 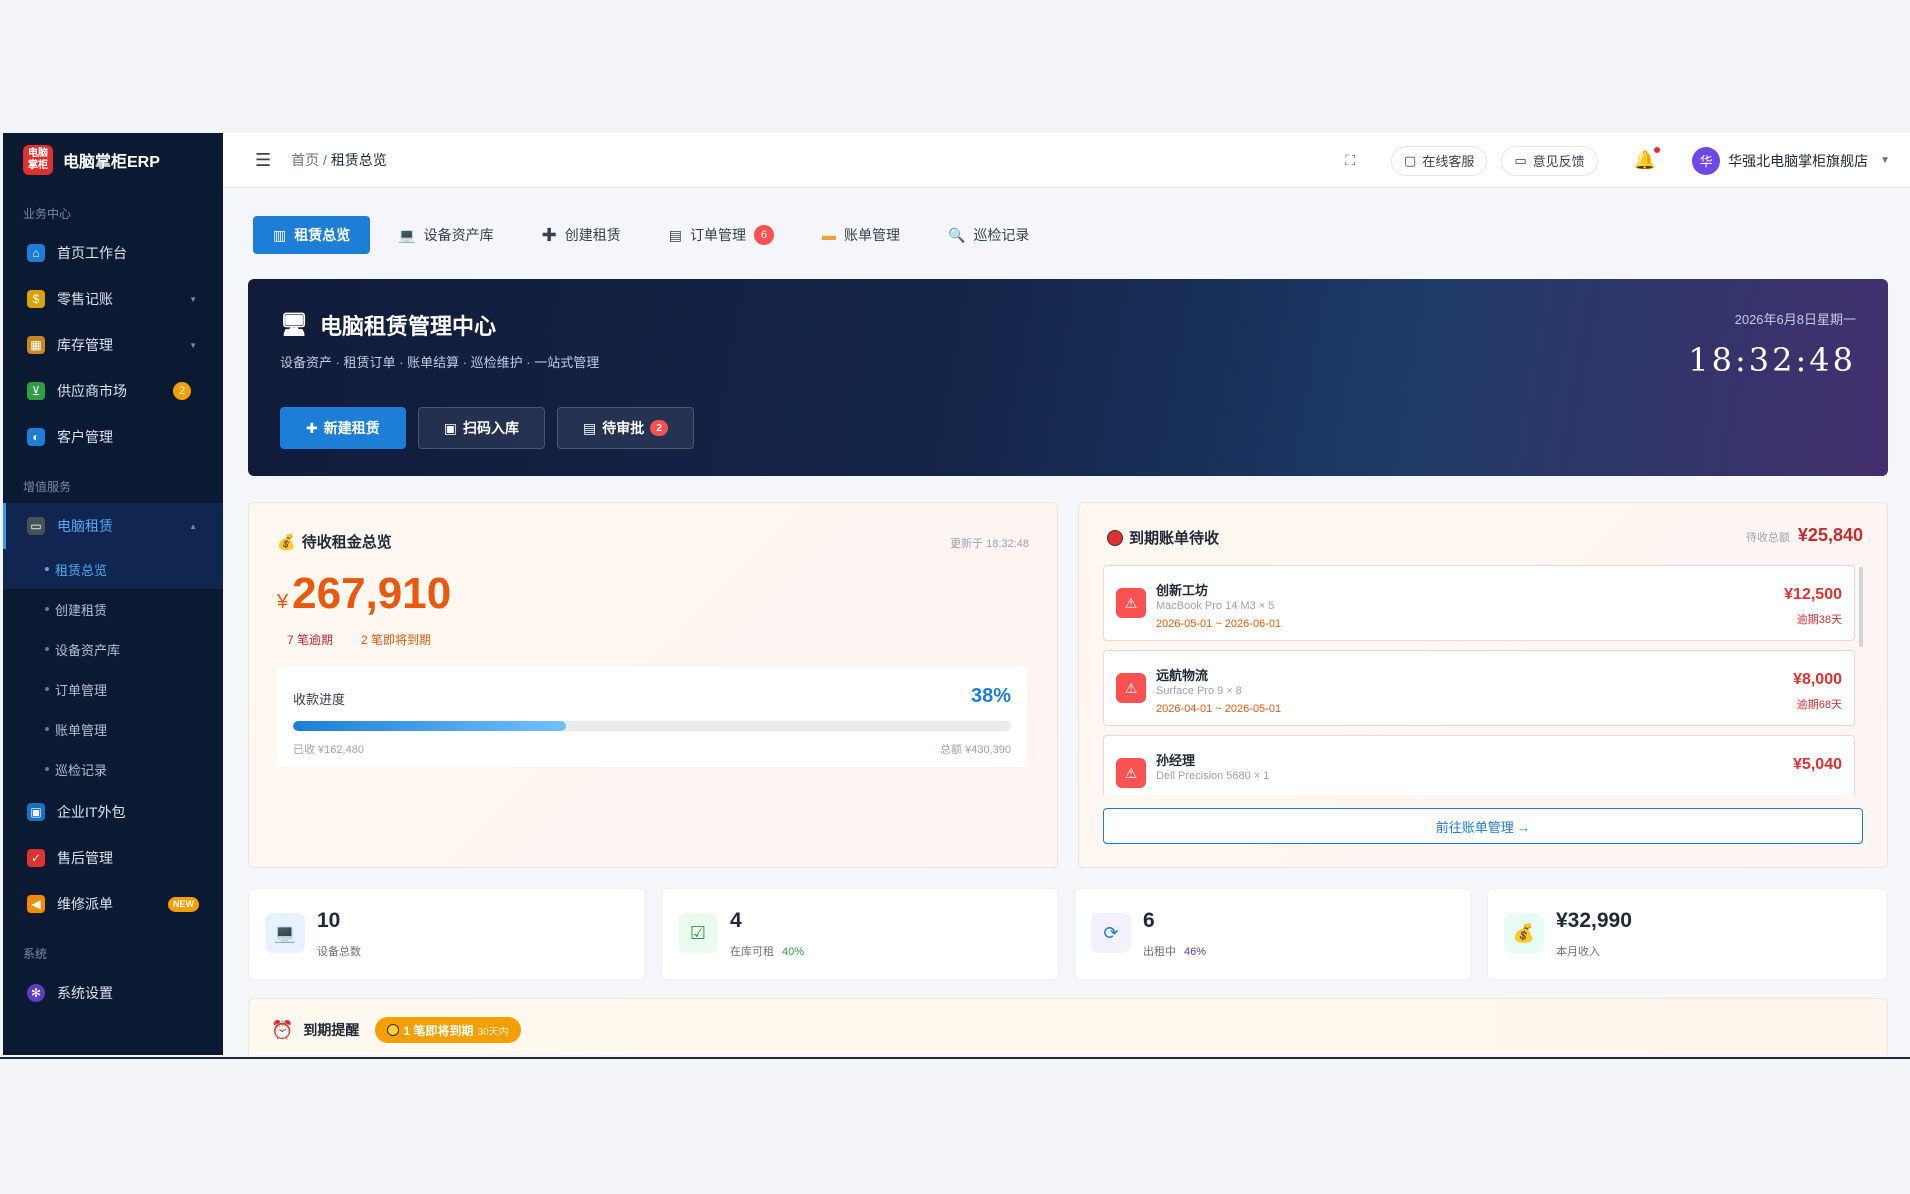 I want to click on scrollbar, so click(x=1861, y=607).